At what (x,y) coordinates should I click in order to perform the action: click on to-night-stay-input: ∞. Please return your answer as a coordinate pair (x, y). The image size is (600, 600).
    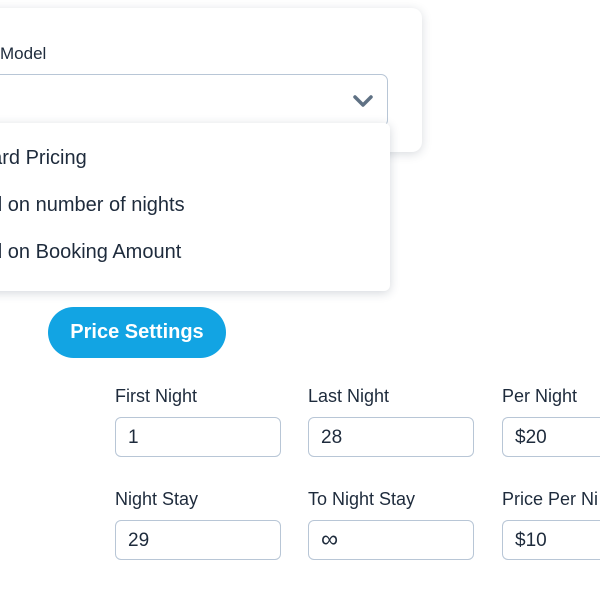
    Looking at the image, I should click on (391, 540).